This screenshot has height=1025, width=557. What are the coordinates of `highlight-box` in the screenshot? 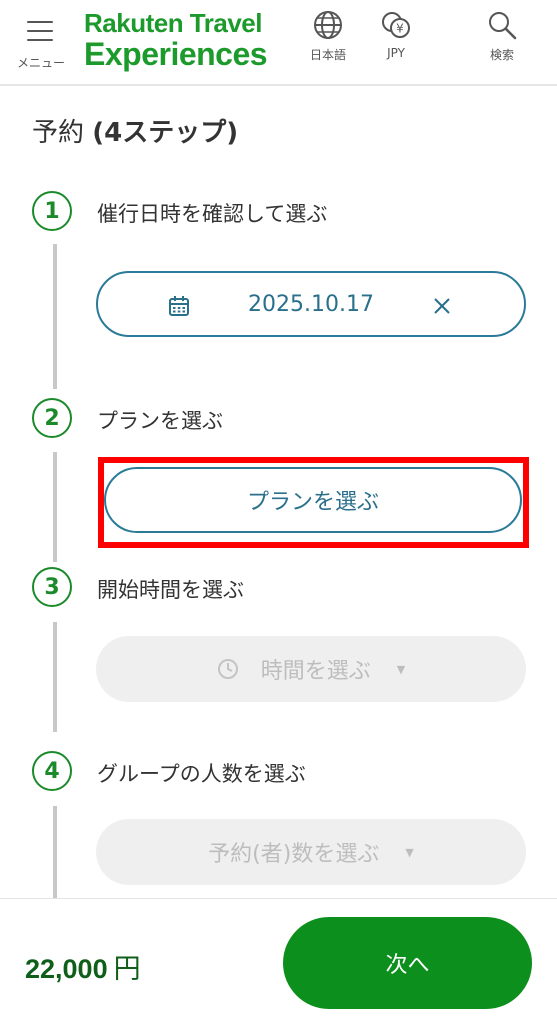 It's located at (313, 502).